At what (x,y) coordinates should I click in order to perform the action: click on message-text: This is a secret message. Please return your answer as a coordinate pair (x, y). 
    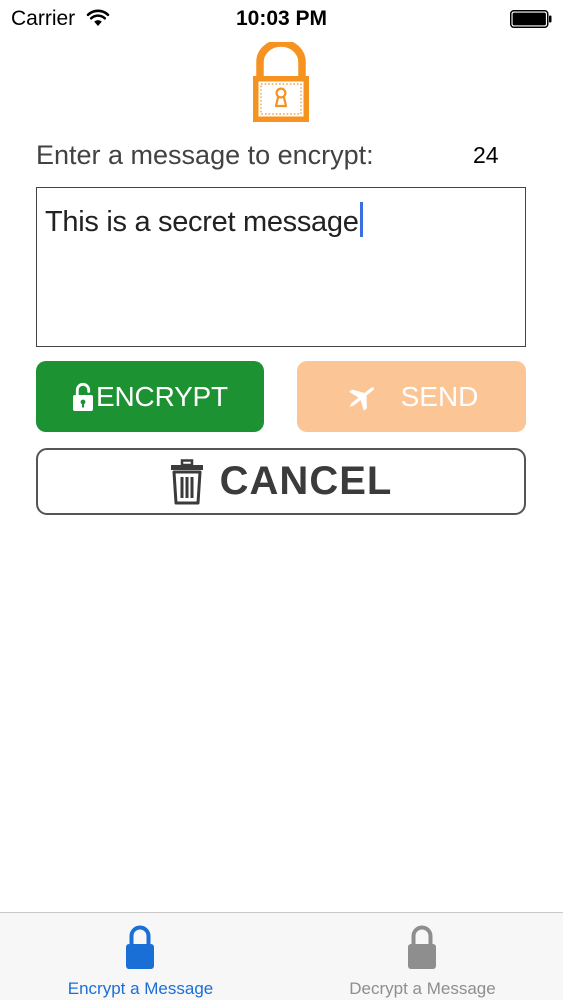
    Looking at the image, I should click on (204, 220).